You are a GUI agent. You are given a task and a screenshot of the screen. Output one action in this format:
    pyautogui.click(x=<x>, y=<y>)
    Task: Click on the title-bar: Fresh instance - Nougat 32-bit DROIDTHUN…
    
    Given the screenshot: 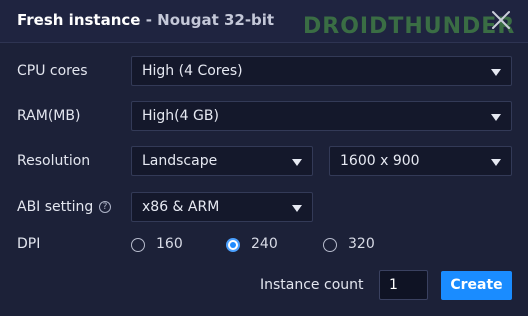 What is the action you would take?
    pyautogui.click(x=264, y=21)
    